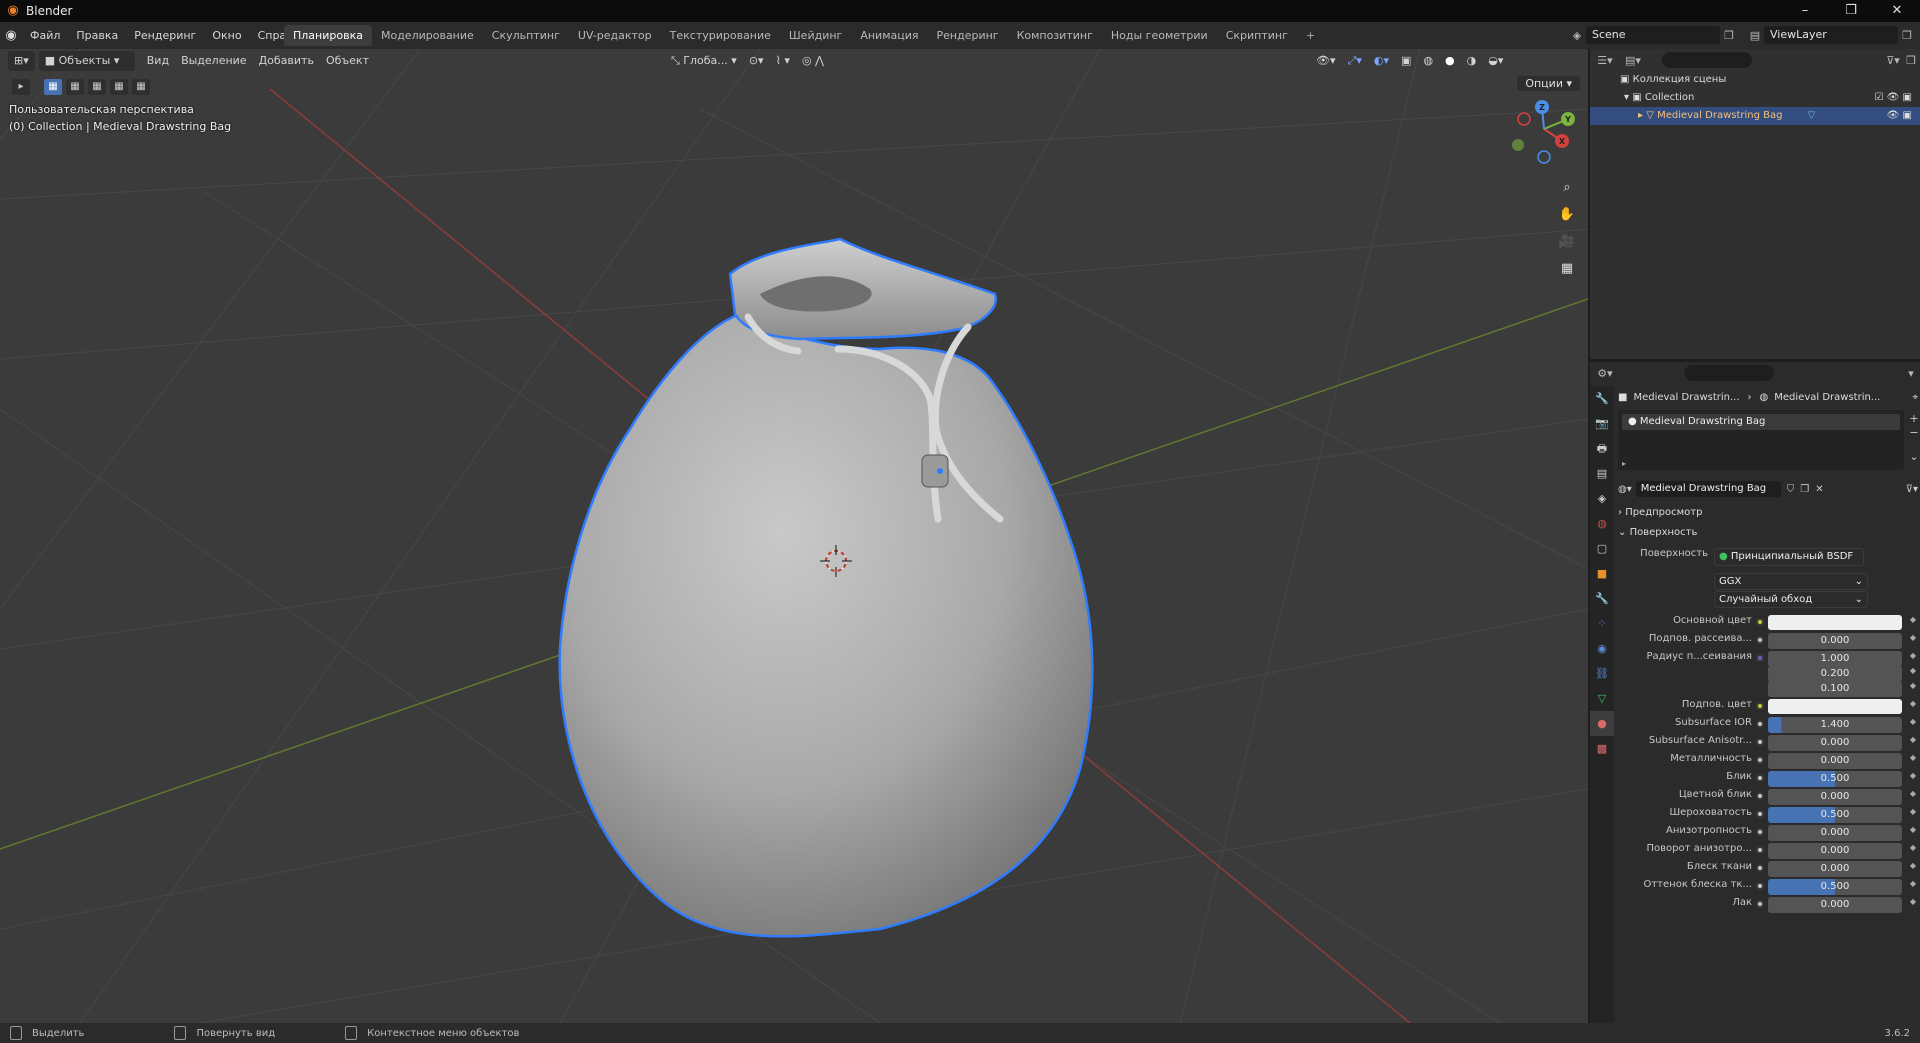 This screenshot has height=1043, width=1920. Describe the element at coordinates (1729, 35) in the screenshot. I see `new-scene-icon: ❐` at that location.